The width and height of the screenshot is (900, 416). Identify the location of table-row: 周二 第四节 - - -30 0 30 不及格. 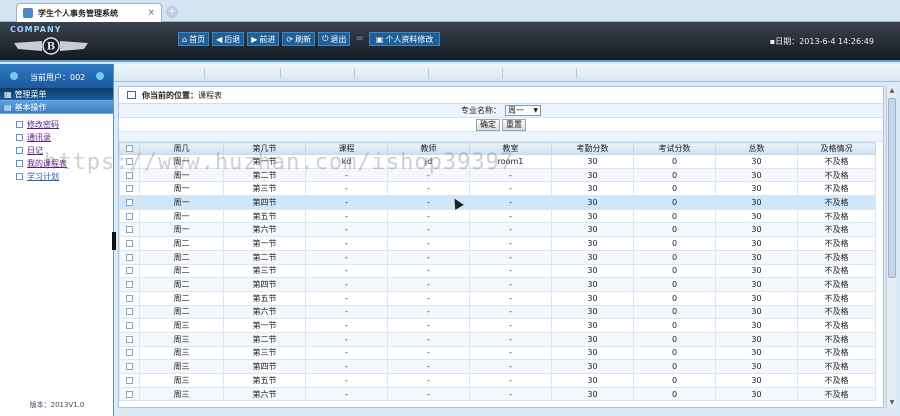
(497, 284).